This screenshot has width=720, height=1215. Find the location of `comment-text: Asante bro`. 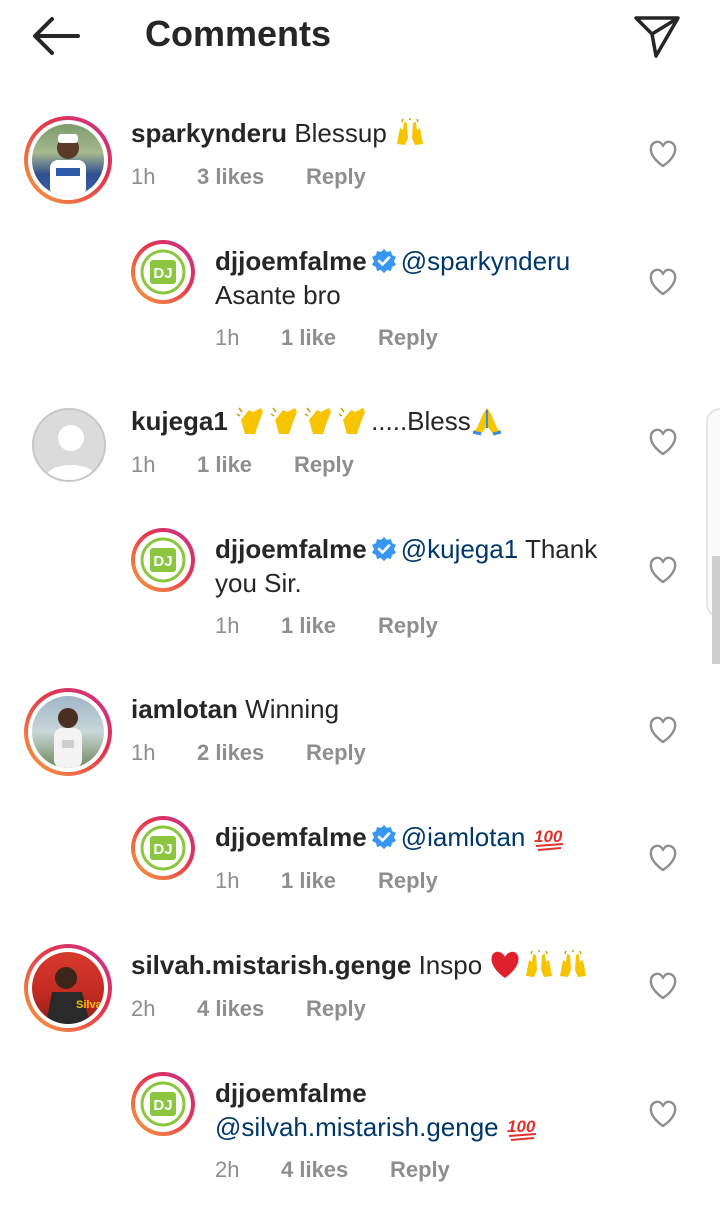

comment-text: Asante bro is located at coordinates (278, 295).